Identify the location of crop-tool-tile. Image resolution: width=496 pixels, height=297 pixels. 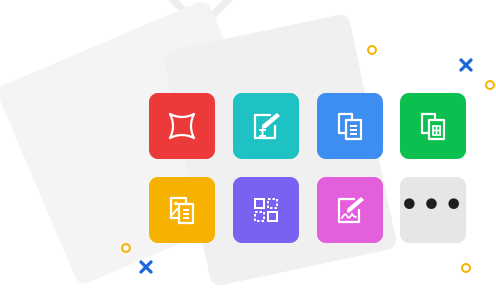
(182, 126).